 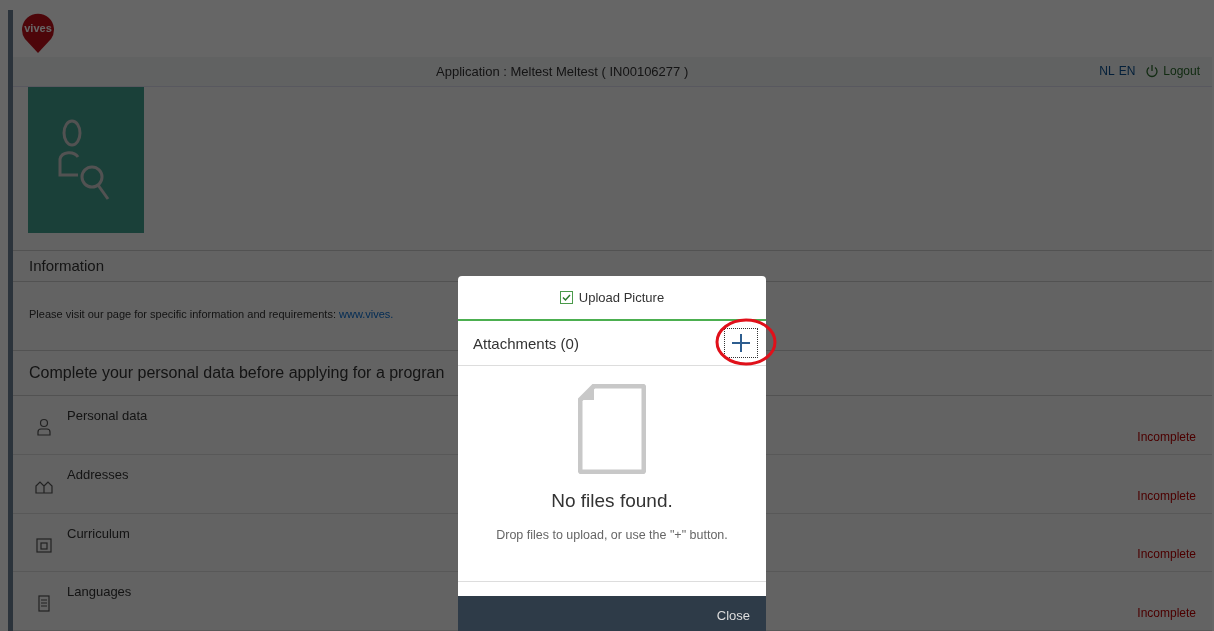 I want to click on language-link: EN, so click(x=1127, y=71).